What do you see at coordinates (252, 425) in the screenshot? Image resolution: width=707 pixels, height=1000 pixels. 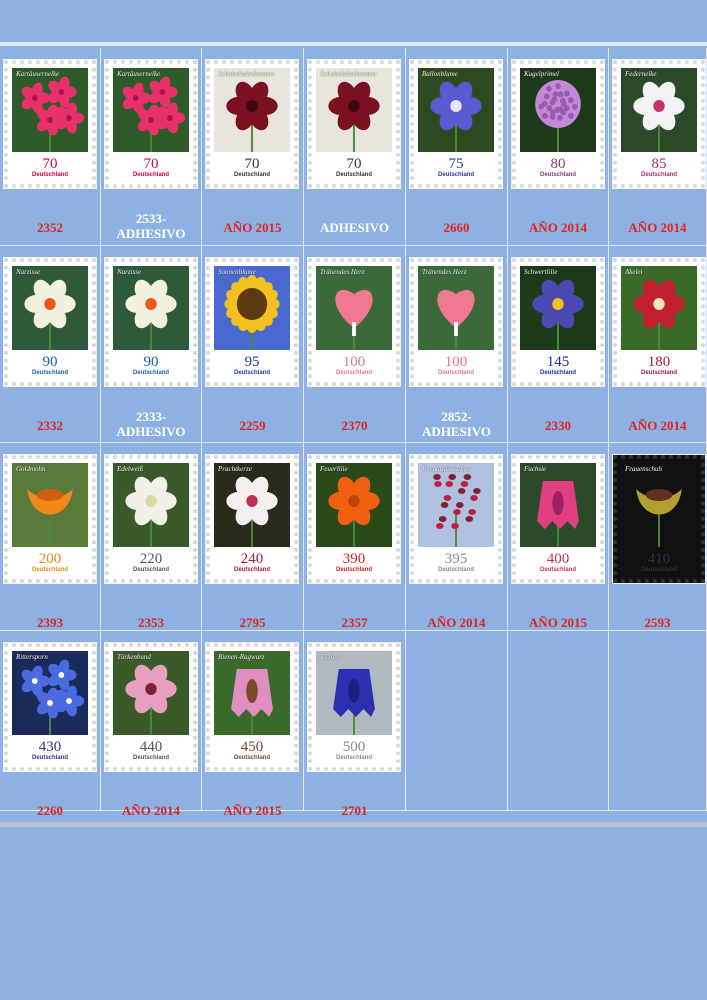 I see `catalog-label: 2259` at bounding box center [252, 425].